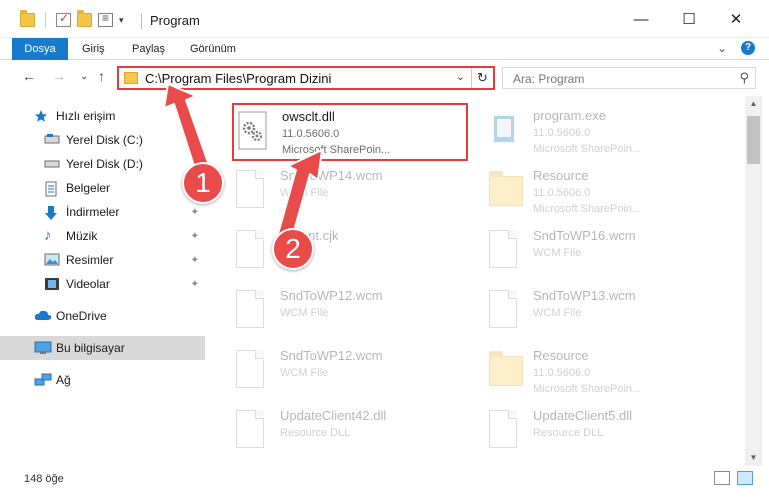  Describe the element at coordinates (744, 78) in the screenshot. I see `search-icon: ⚲` at that location.